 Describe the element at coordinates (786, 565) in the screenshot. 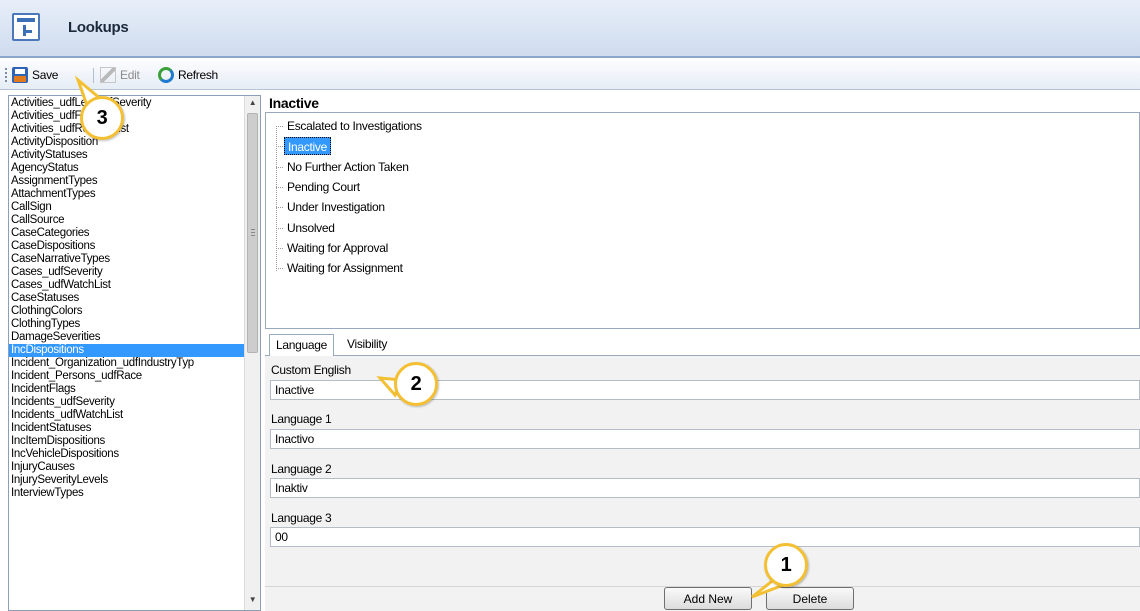

I see `callout-1: 1` at that location.